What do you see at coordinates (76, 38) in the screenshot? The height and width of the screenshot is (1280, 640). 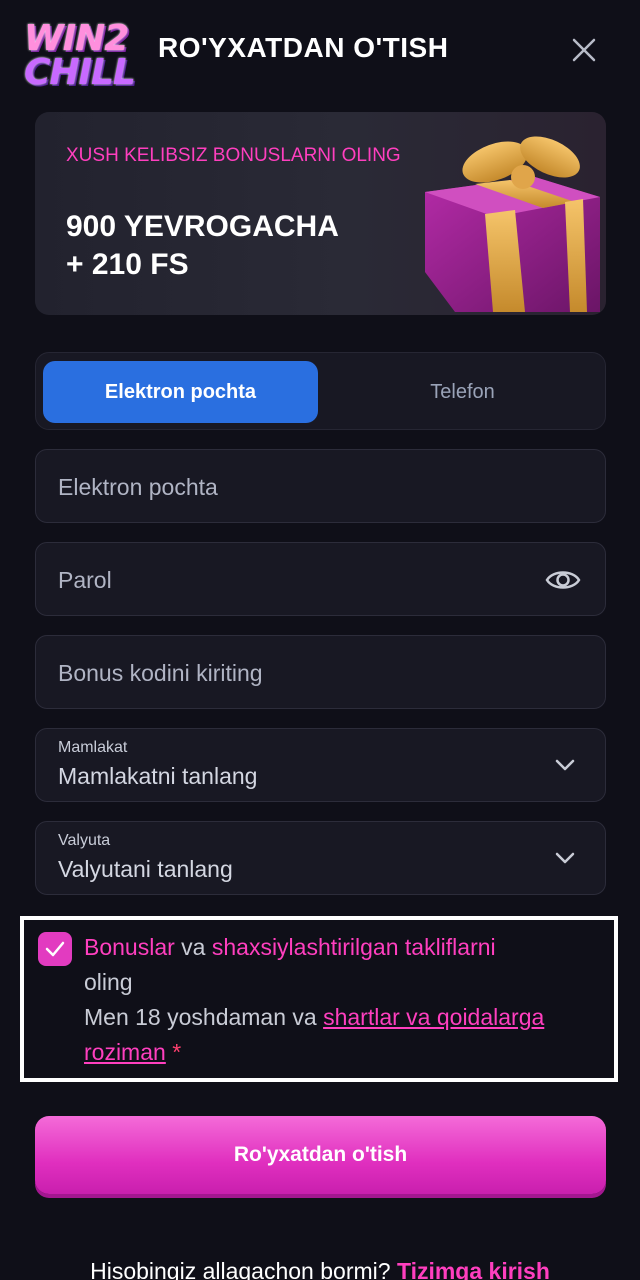 I see `logo-line-1: WIN2` at bounding box center [76, 38].